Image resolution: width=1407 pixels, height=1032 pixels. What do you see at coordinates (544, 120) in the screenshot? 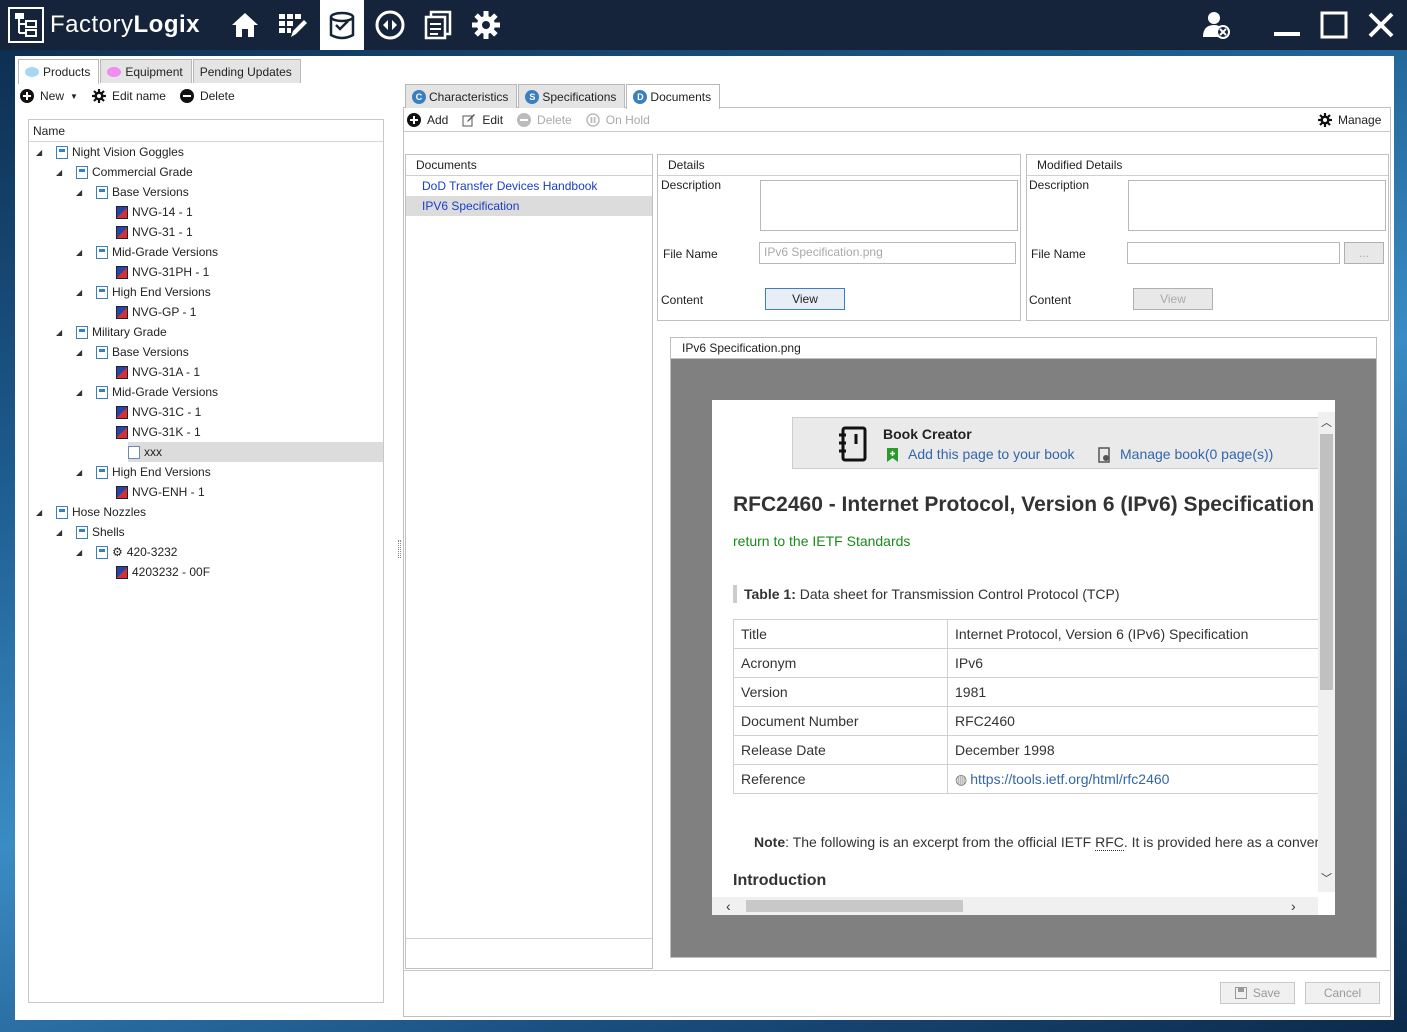
I see `delete-doc-button: Delete` at bounding box center [544, 120].